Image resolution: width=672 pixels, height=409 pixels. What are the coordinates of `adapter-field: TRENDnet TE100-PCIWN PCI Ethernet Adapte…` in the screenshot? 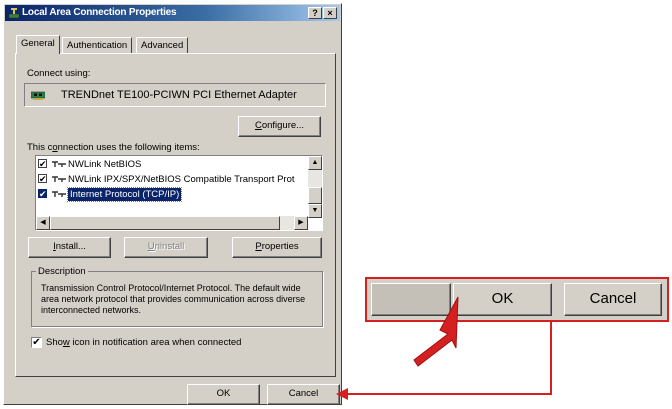 It's located at (175, 95).